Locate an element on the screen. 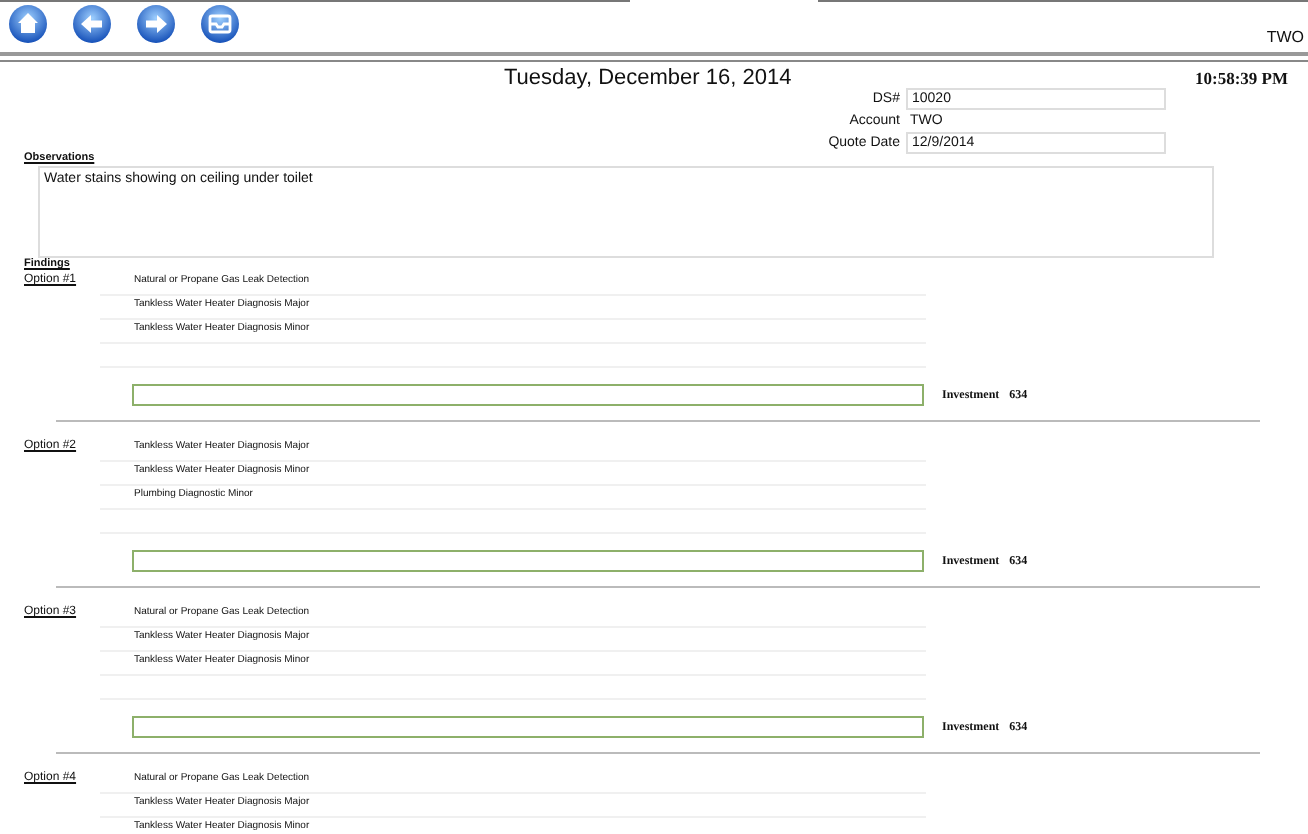  tray-button is located at coordinates (220, 24).